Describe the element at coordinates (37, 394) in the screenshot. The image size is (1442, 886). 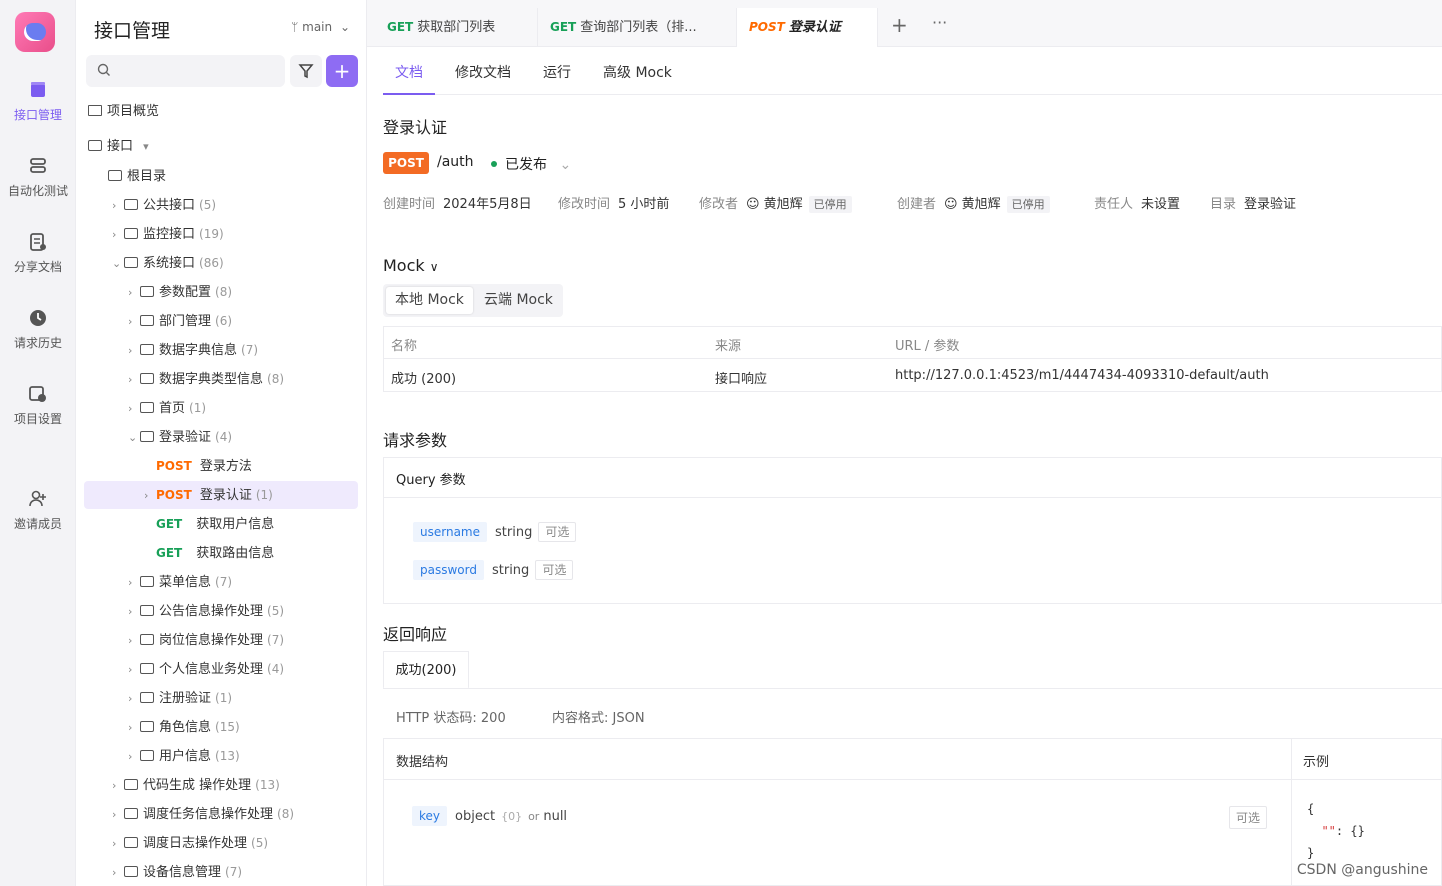
I see `settings-icon` at that location.